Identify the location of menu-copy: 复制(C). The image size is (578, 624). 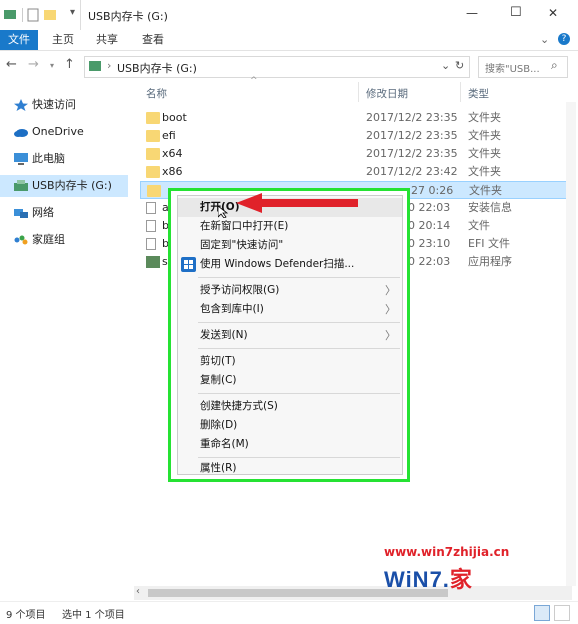
(290, 380).